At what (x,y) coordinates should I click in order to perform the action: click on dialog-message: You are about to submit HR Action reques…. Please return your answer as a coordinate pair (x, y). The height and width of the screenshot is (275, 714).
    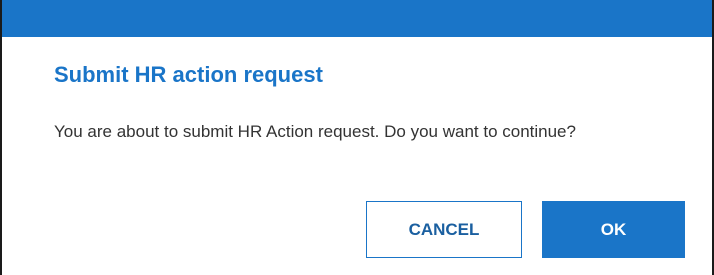
    Looking at the image, I should click on (315, 131).